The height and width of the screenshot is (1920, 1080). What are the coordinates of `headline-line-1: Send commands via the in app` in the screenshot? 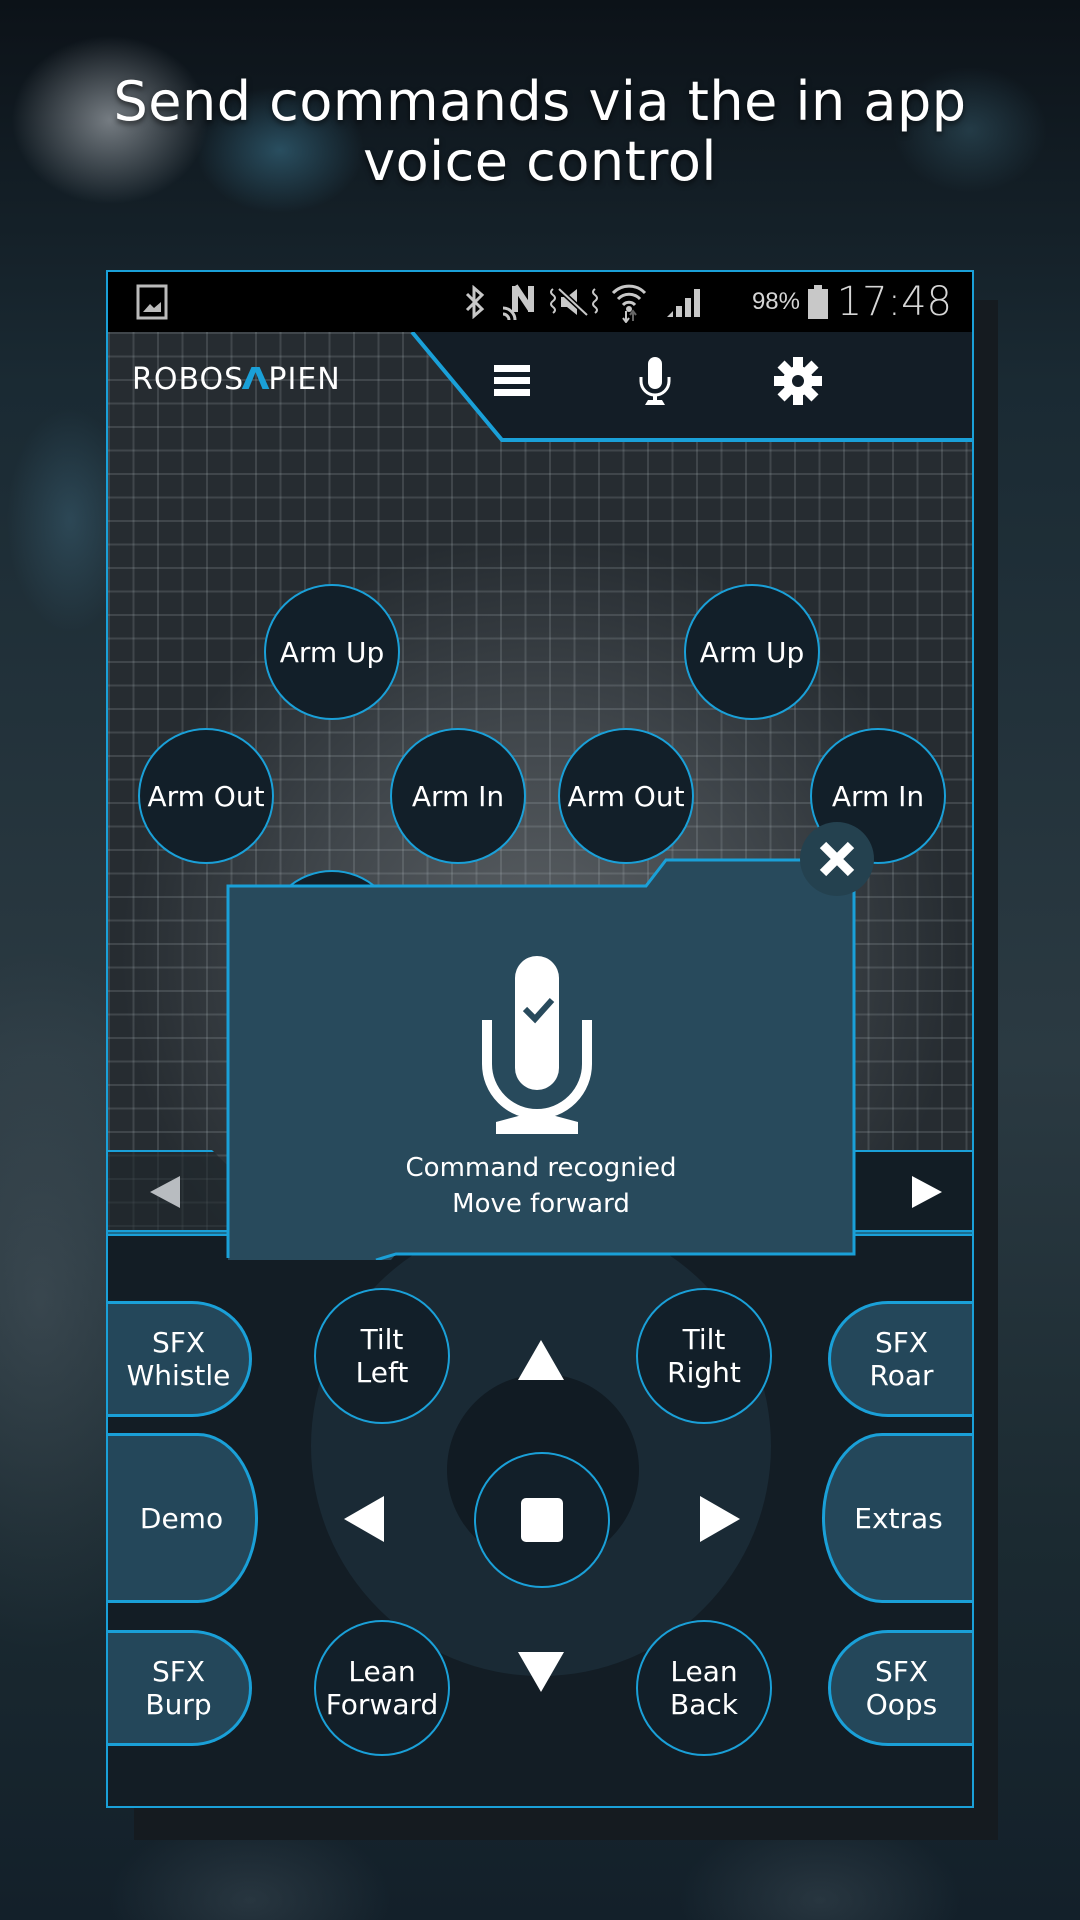 It's located at (540, 101).